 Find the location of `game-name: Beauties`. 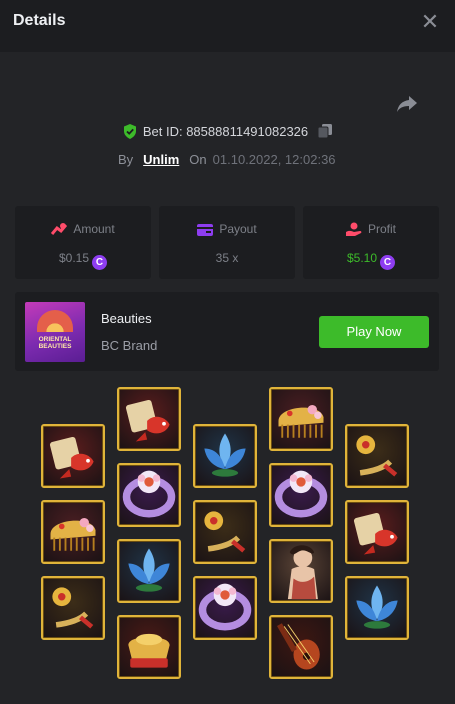

game-name: Beauties is located at coordinates (126, 318).